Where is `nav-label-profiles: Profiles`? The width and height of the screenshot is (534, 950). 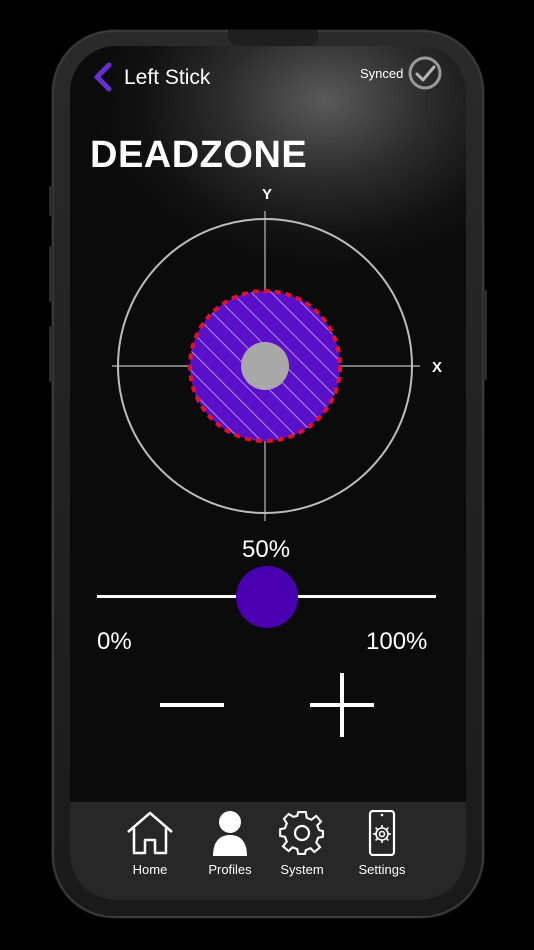 nav-label-profiles: Profiles is located at coordinates (230, 869).